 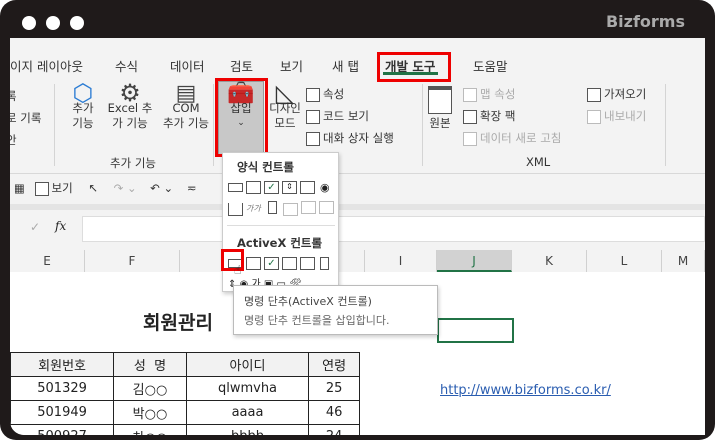 What do you see at coordinates (47, 261) in the screenshot?
I see `column-header: E` at bounding box center [47, 261].